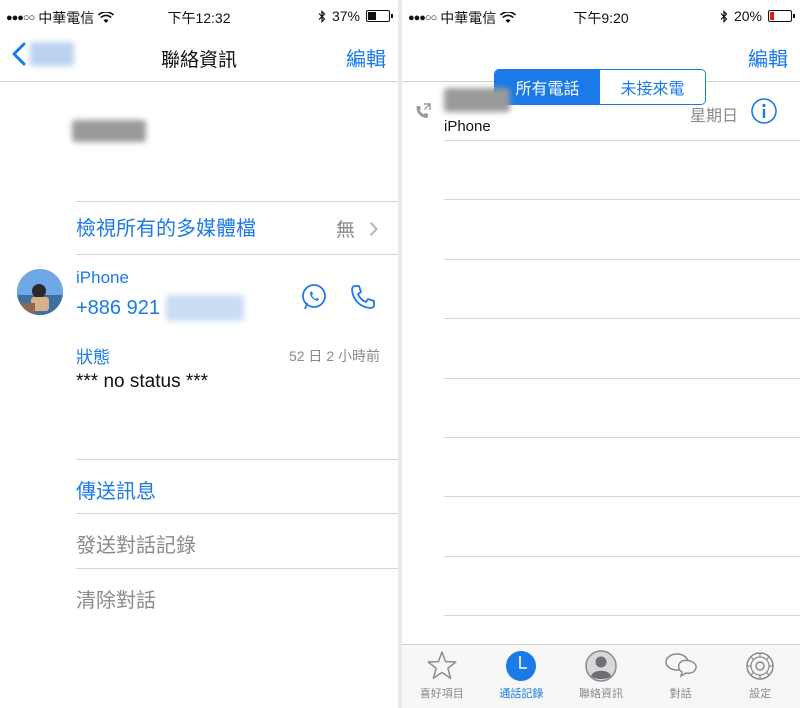 This screenshot has height=708, width=800. I want to click on whatsapp-call-icon, so click(314, 297).